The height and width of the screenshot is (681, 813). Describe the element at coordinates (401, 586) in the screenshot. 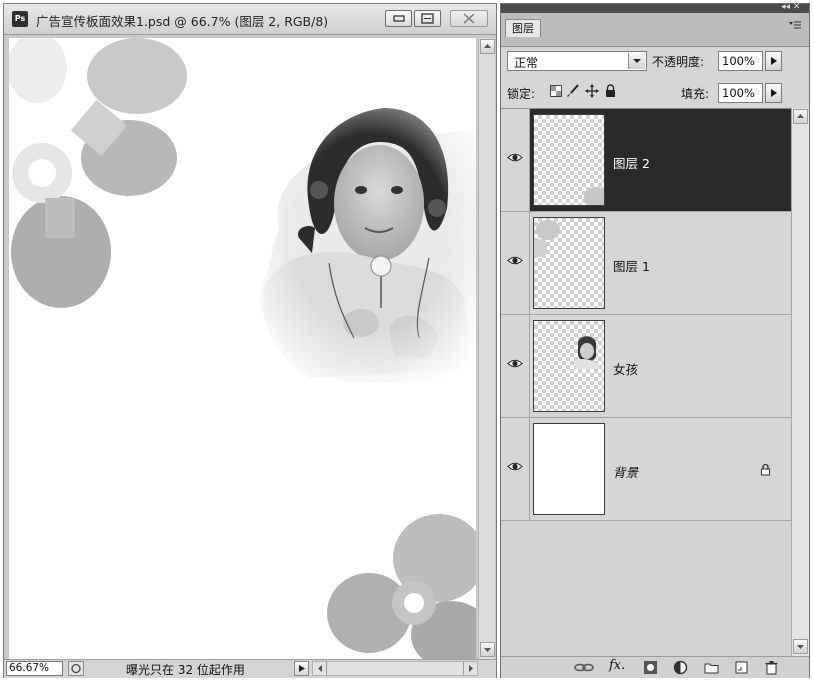

I see `flower-bottom-right` at that location.